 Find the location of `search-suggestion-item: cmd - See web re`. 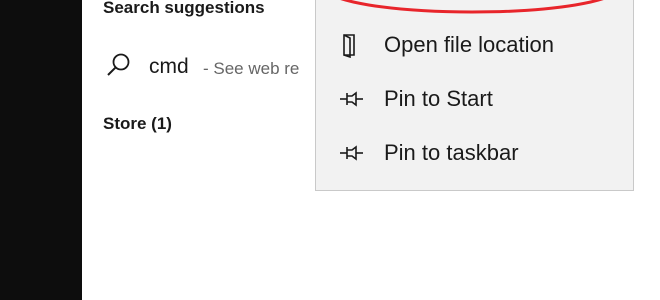

search-suggestion-item: cmd - See web re is located at coordinates (202, 67).